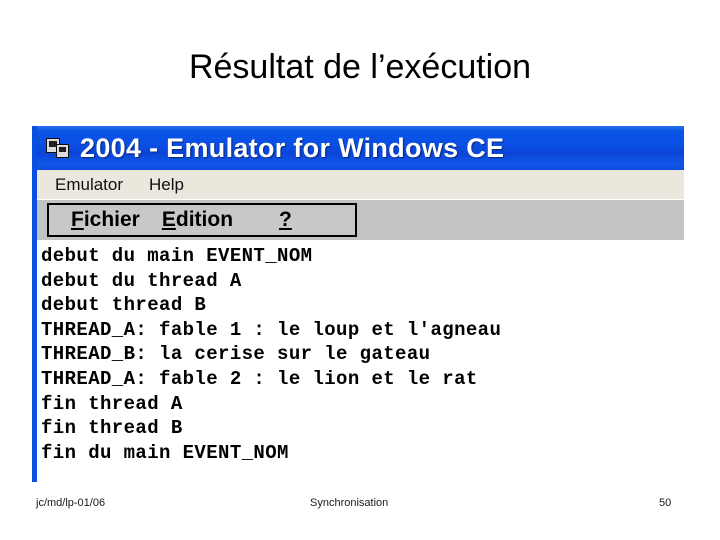  What do you see at coordinates (124, 305) in the screenshot?
I see `console-line: debut thread B` at bounding box center [124, 305].